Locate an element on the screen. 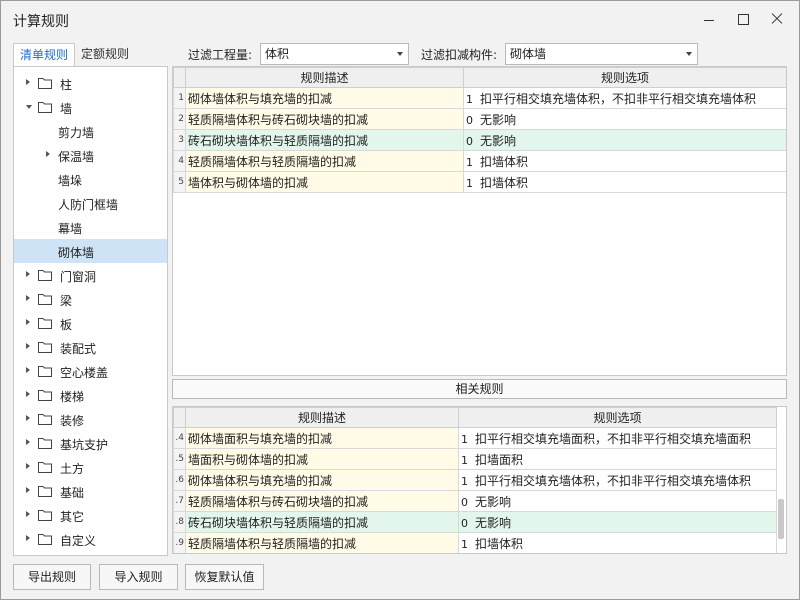 Image resolution: width=800 pixels, height=600 pixels. tree-item-label: 幕墙 is located at coordinates (70, 229).